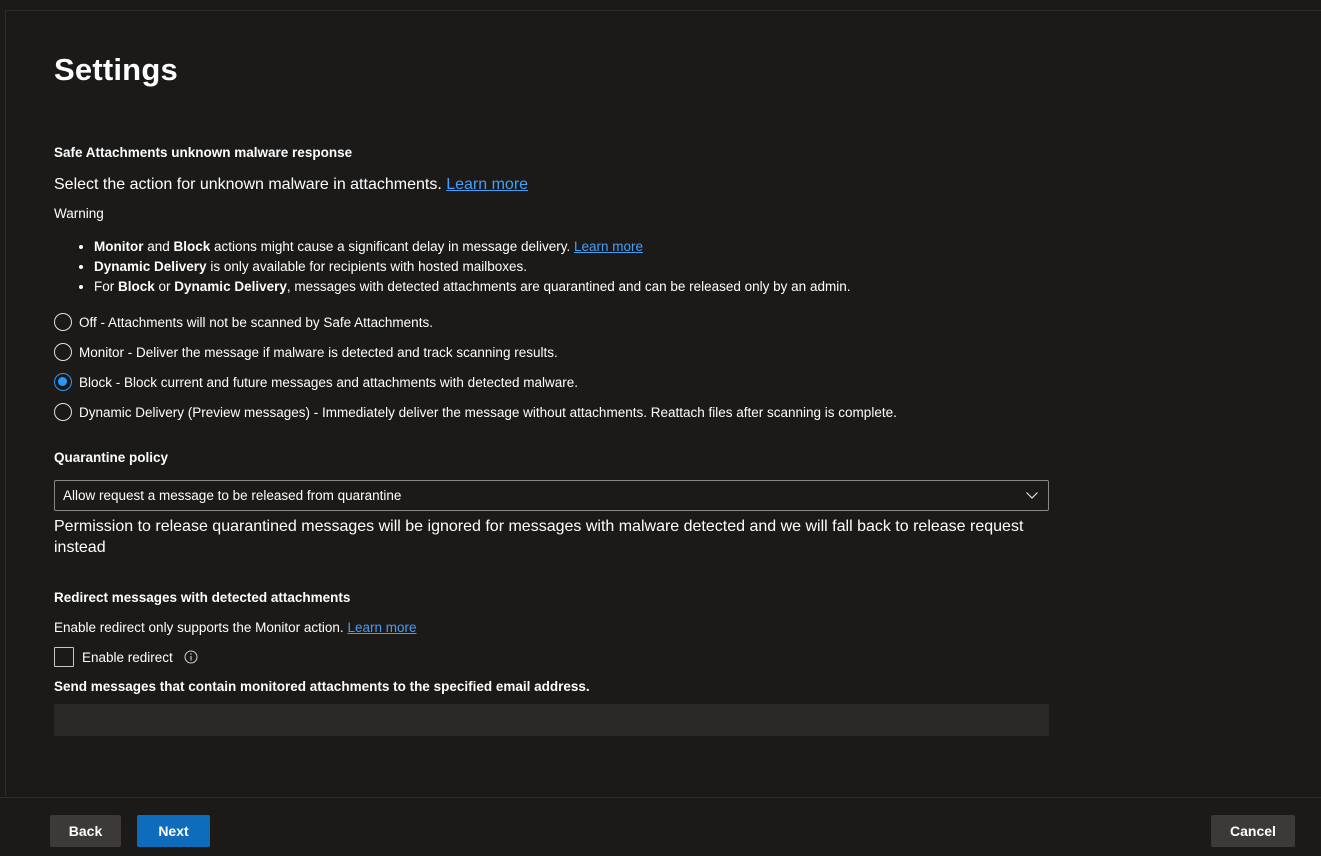 This screenshot has width=1321, height=856. What do you see at coordinates (1032, 495) in the screenshot?
I see `chevron-down-icon` at bounding box center [1032, 495].